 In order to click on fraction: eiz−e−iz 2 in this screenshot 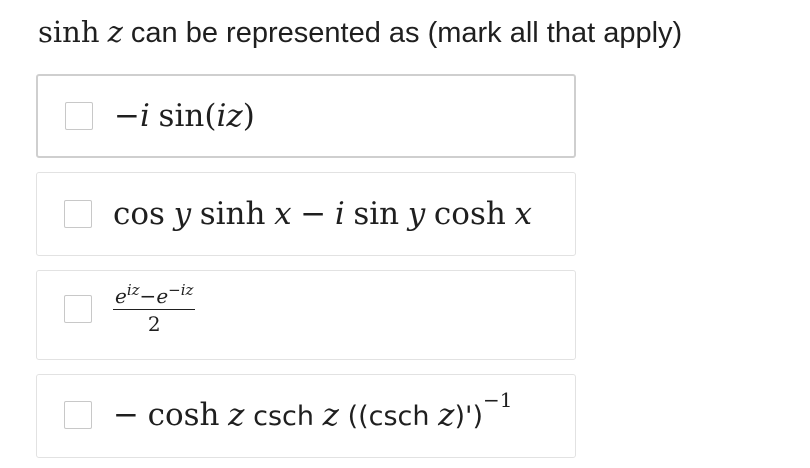, I will do `click(154, 308)`.